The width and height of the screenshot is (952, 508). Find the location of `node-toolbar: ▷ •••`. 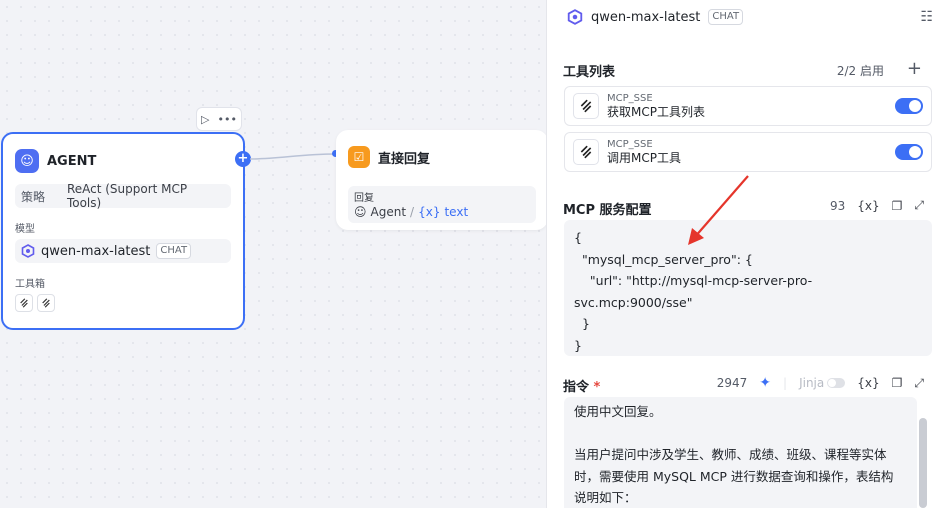

node-toolbar: ▷ ••• is located at coordinates (219, 119).